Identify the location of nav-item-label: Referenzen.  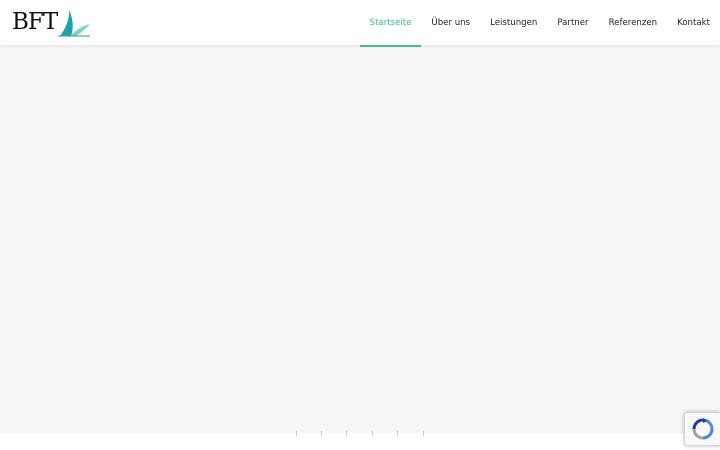
(633, 22).